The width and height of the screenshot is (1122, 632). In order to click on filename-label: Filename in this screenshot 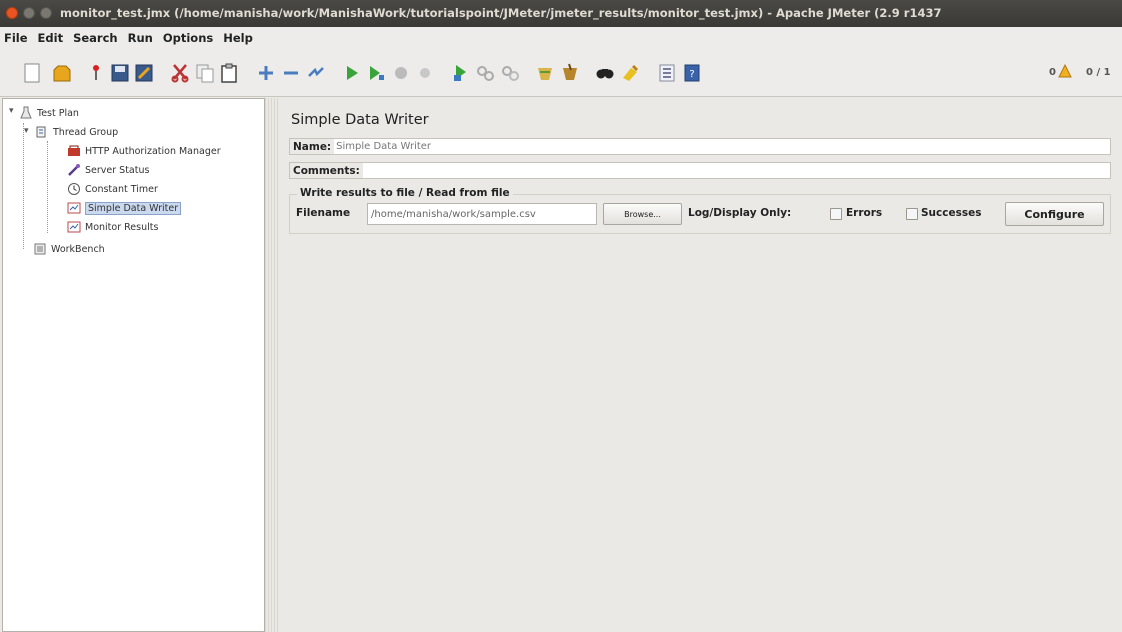, I will do `click(323, 213)`.